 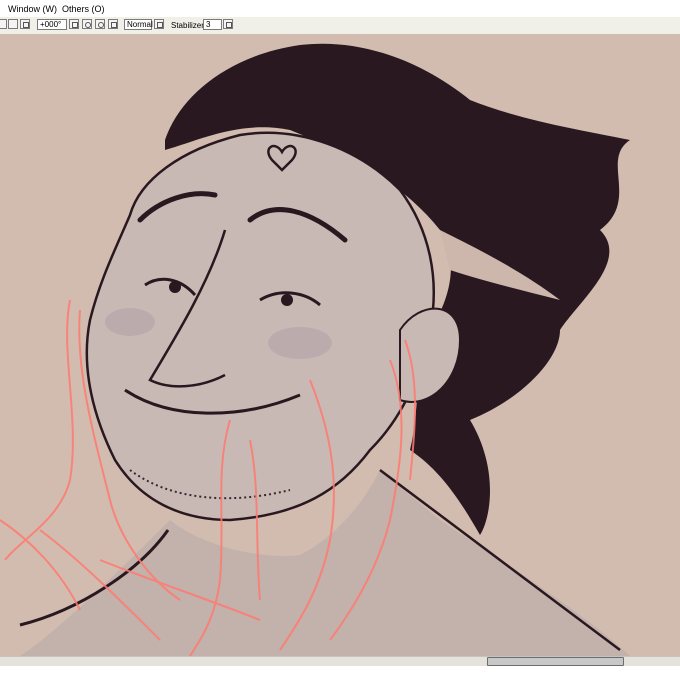 What do you see at coordinates (74, 24) in the screenshot?
I see `rotation-reset-button` at bounding box center [74, 24].